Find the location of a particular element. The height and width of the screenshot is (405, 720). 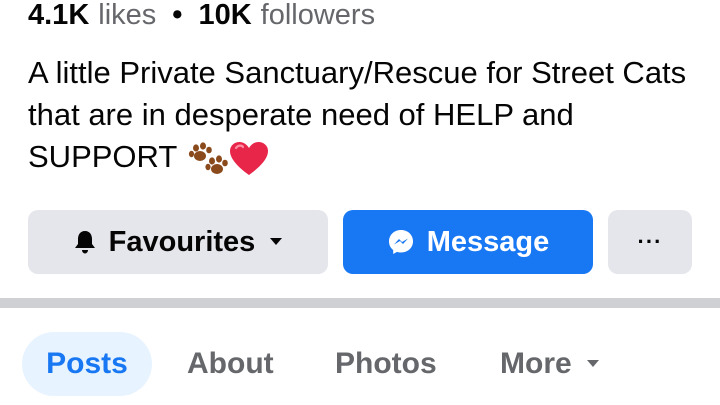

followers-label: followers is located at coordinates (318, 16).